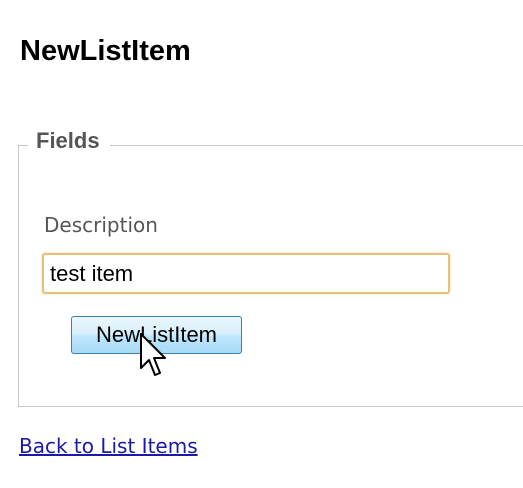 The height and width of the screenshot is (488, 523). What do you see at coordinates (101, 225) in the screenshot?
I see `description-label: Description` at bounding box center [101, 225].